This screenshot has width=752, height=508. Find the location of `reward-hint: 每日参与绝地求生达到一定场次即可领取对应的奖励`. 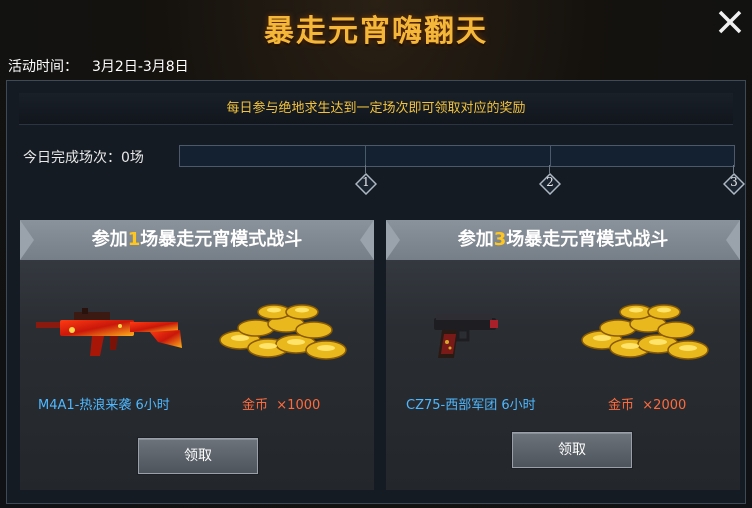

reward-hint: 每日参与绝地求生达到一定场次即可领取对应的奖励 is located at coordinates (376, 109).